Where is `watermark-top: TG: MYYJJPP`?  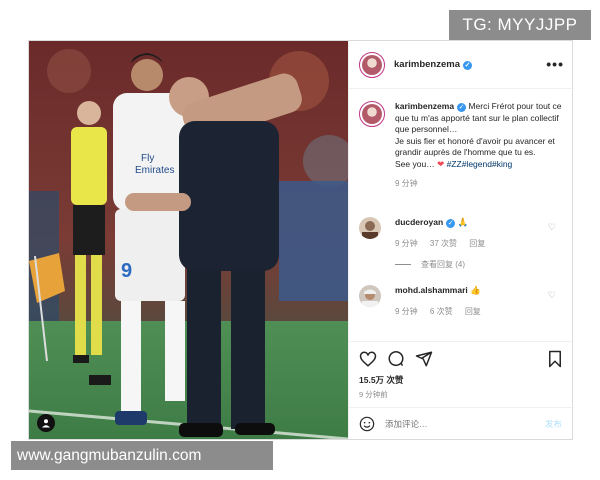
watermark-top: TG: MYYJJPP is located at coordinates (520, 25).